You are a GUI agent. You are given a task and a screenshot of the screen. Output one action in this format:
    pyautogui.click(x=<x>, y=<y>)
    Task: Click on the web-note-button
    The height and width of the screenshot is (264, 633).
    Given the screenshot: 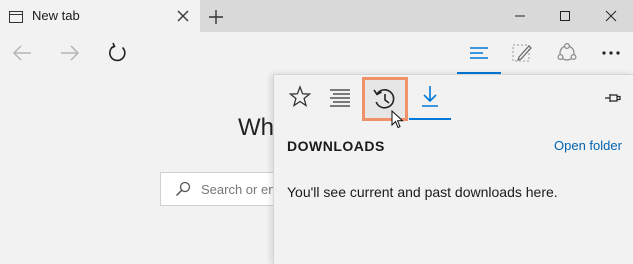 What is the action you would take?
    pyautogui.click(x=522, y=53)
    